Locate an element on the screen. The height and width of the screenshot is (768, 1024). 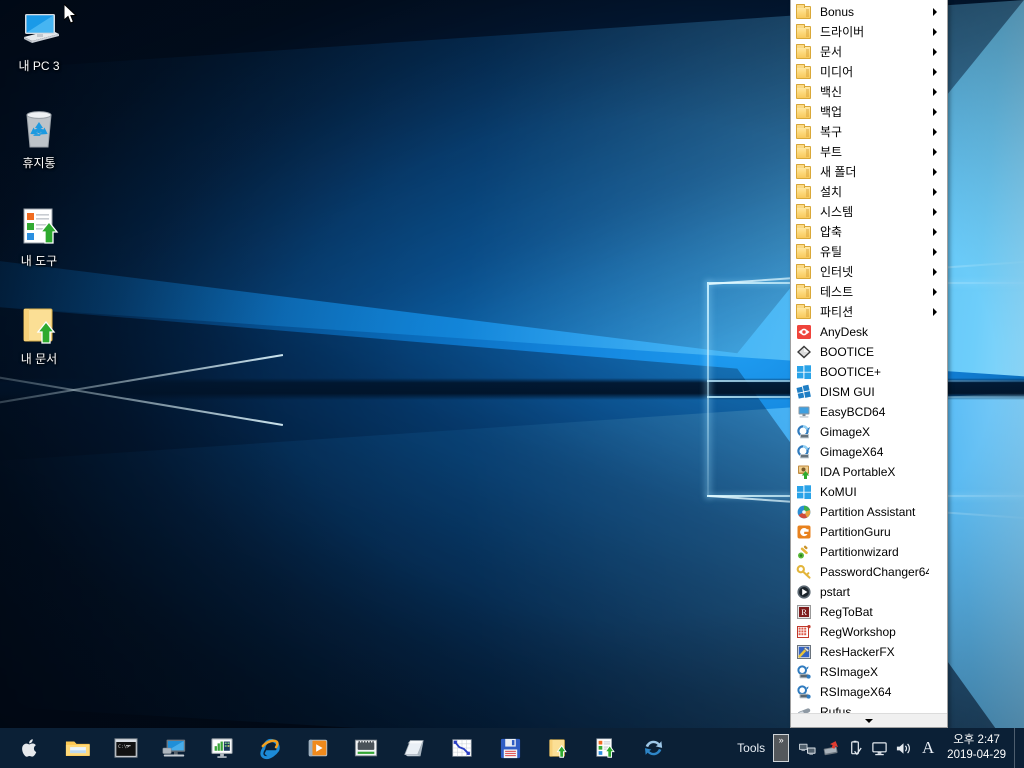
desktop-icon-label: 내 문서 is located at coordinates (39, 359).